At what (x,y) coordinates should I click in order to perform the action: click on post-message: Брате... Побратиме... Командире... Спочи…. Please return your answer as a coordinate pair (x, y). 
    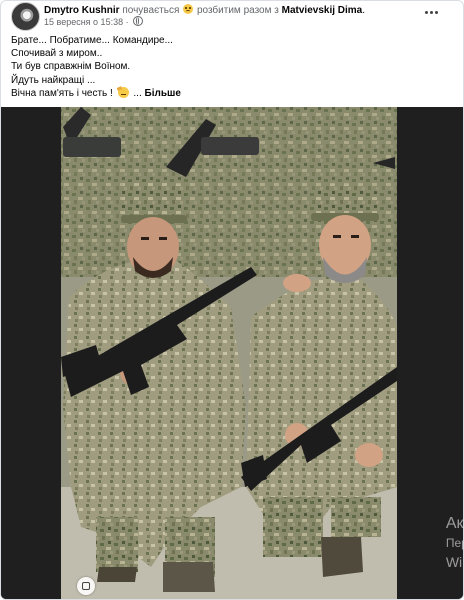
    Looking at the image, I should click on (231, 67).